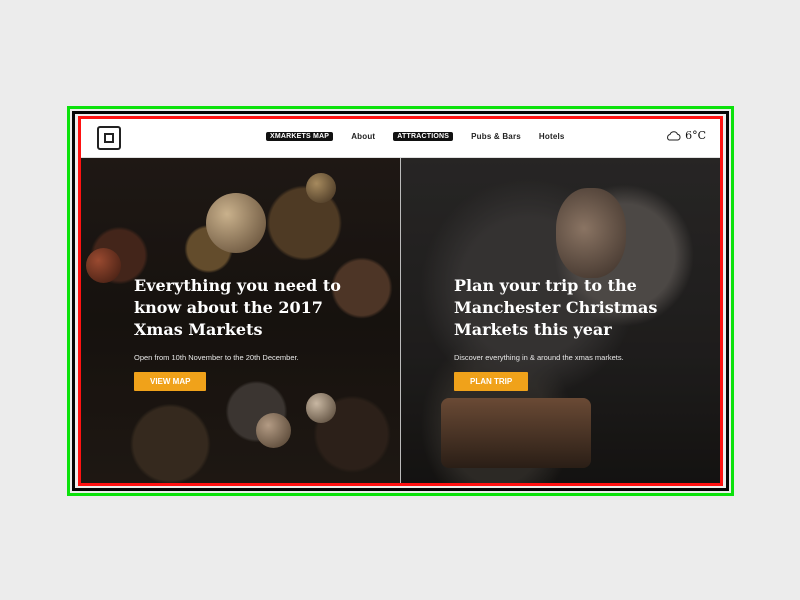 This screenshot has height=600, width=800. Describe the element at coordinates (423, 136) in the screenshot. I see `nav-attractions: ATTRACTIONS` at that location.